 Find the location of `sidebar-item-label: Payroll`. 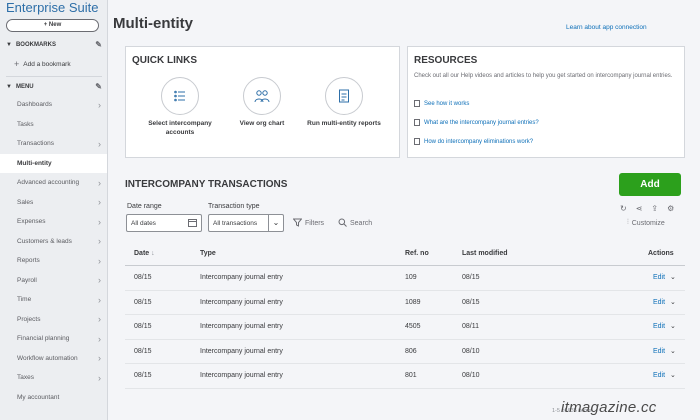

sidebar-item-label: Payroll is located at coordinates (27, 280).